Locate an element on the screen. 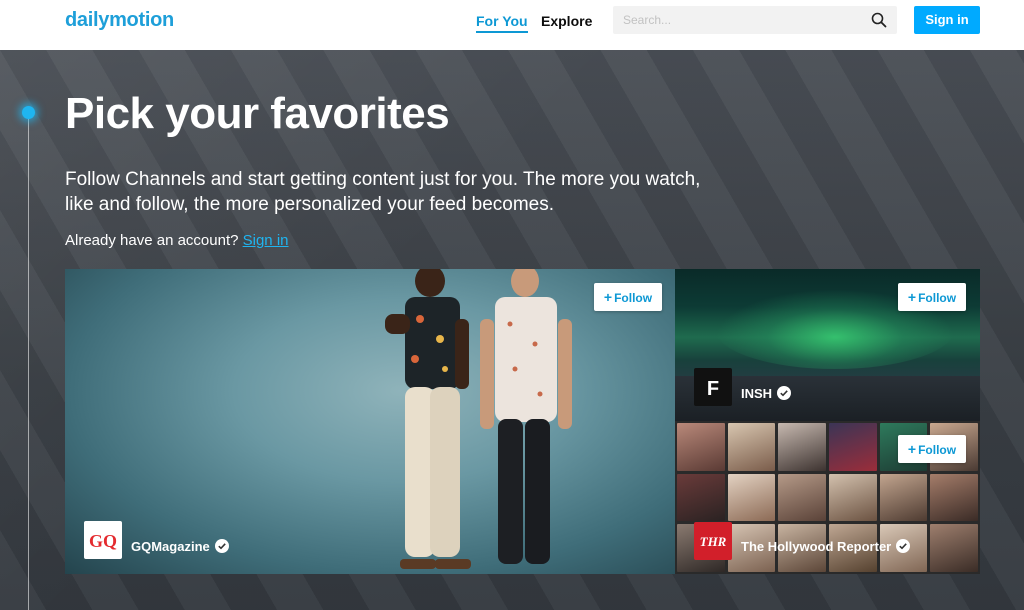 The width and height of the screenshot is (1024, 610). timeline-dot is located at coordinates (28, 112).